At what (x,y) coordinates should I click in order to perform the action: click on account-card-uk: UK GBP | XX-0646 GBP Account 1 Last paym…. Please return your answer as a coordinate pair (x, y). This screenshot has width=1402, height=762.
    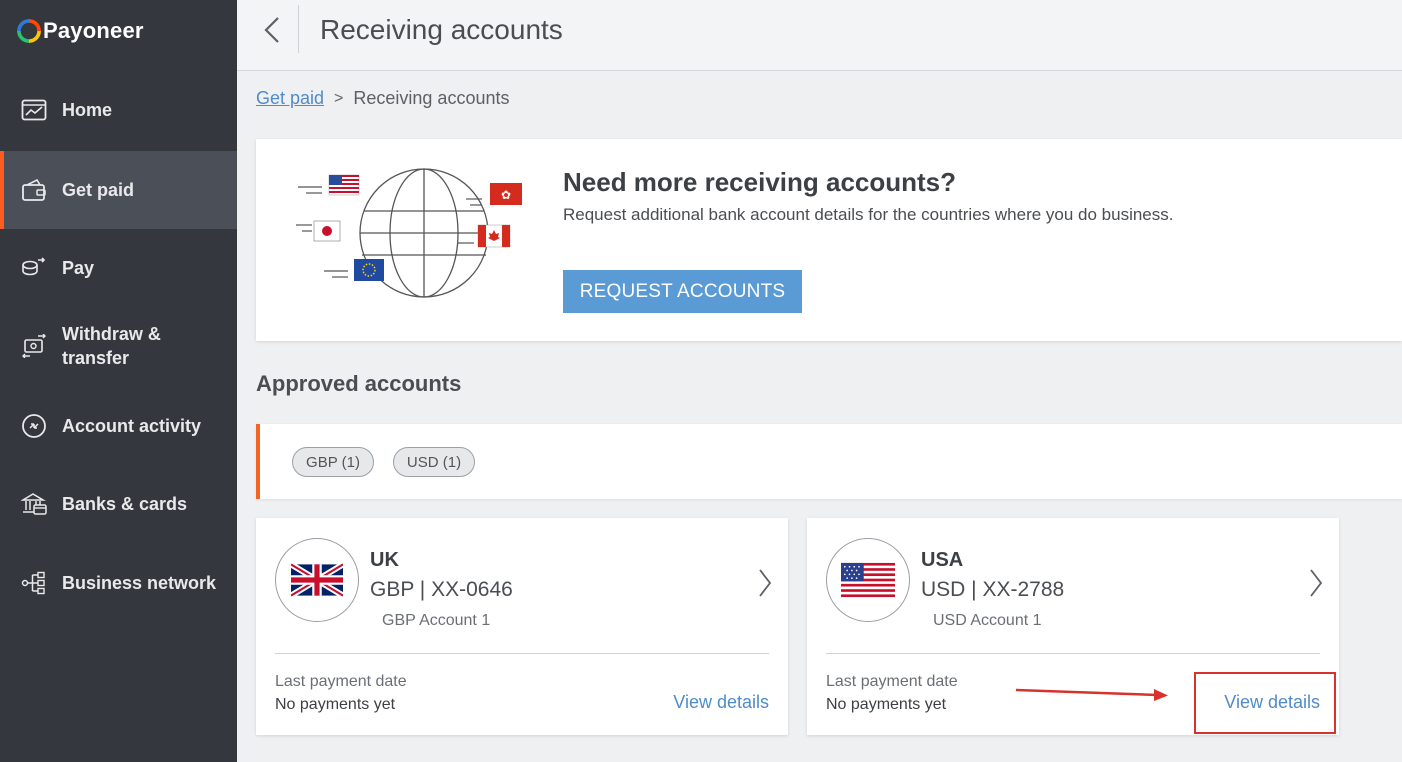
    Looking at the image, I should click on (522, 626).